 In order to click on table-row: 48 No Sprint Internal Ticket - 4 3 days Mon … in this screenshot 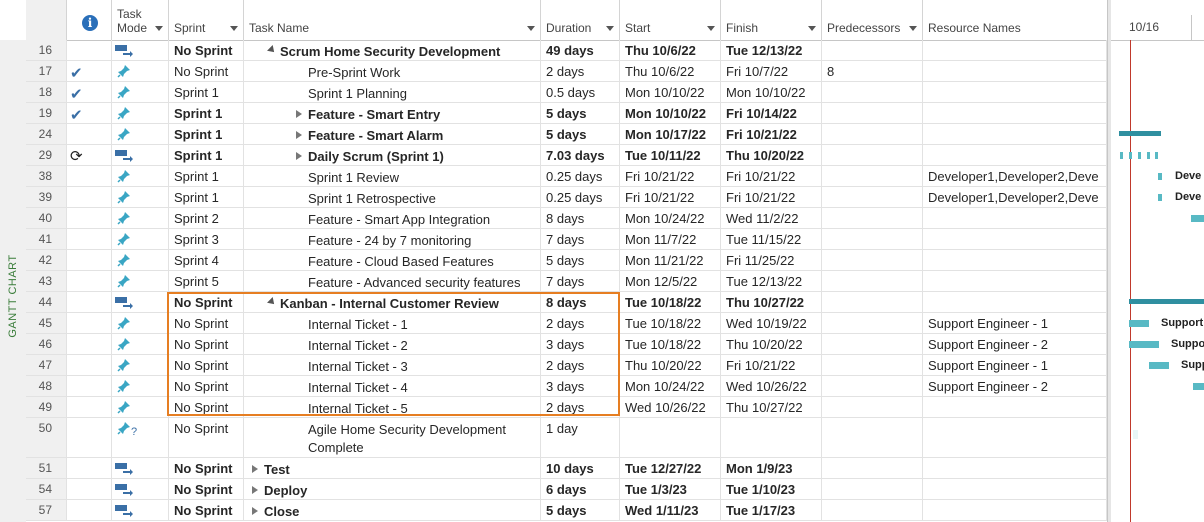, I will do `click(566, 386)`.